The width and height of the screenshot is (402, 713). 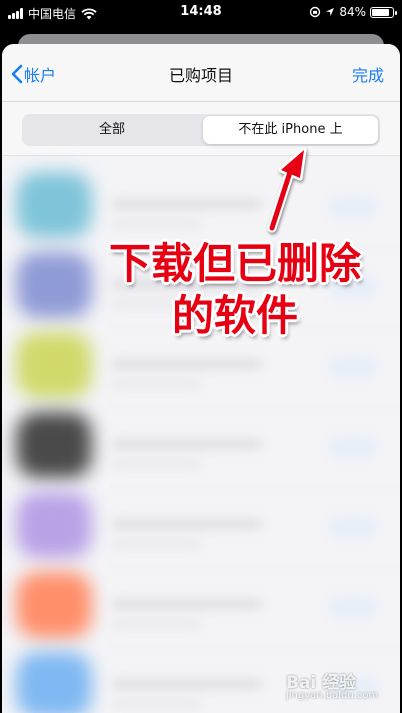 I want to click on annotation-line-1: 下载但已删除, so click(x=234, y=263).